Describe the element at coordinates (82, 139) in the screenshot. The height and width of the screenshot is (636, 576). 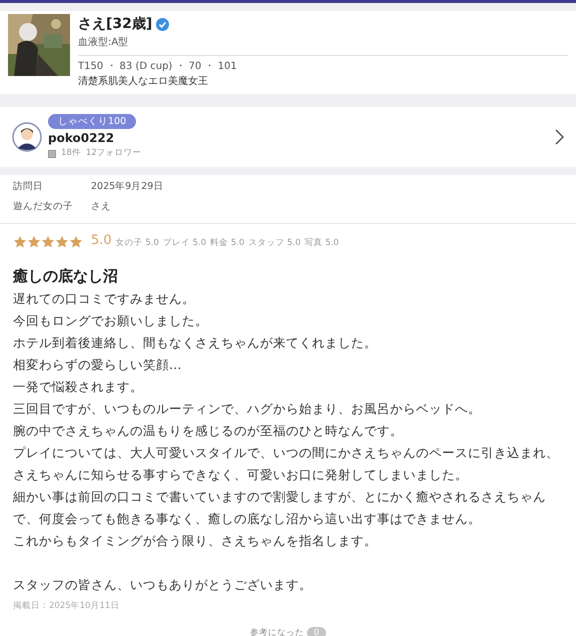
I see `reviewer-name: poko0222` at that location.